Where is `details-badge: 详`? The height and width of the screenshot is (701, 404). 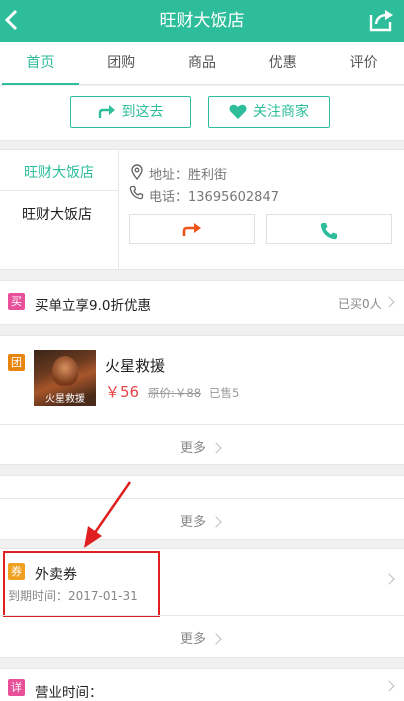 details-badge: 详 is located at coordinates (16, 687).